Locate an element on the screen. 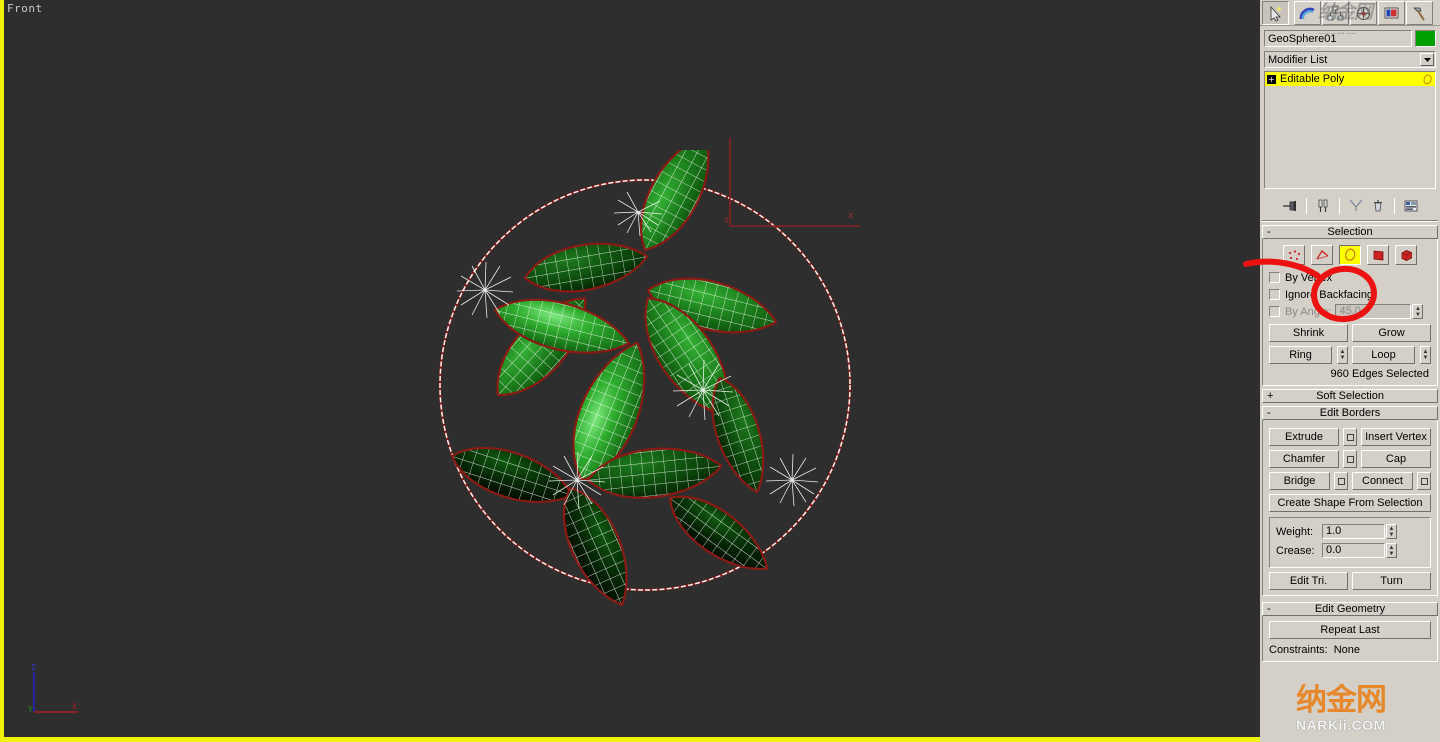 This screenshot has width=1440, height=742. rollout-sign-edit-borders: - is located at coordinates (1269, 413).